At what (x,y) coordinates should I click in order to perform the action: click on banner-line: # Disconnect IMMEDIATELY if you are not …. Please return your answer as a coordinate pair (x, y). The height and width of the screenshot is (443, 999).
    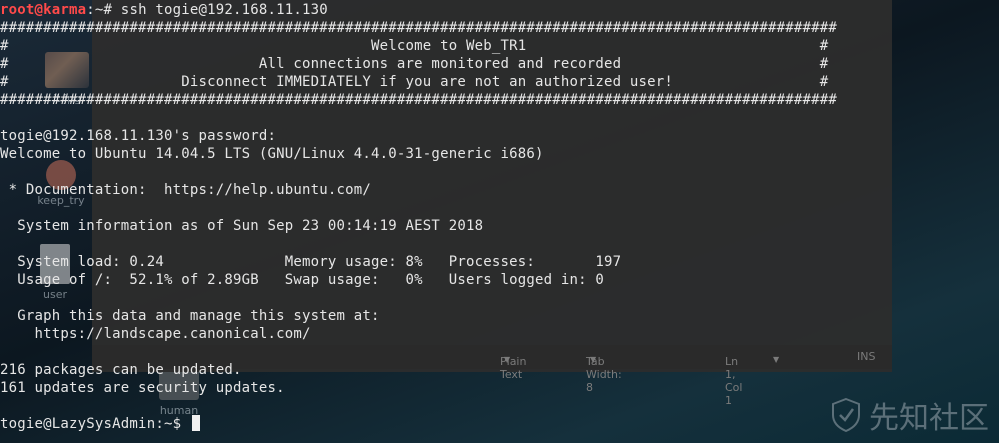
    Looking at the image, I should click on (414, 82).